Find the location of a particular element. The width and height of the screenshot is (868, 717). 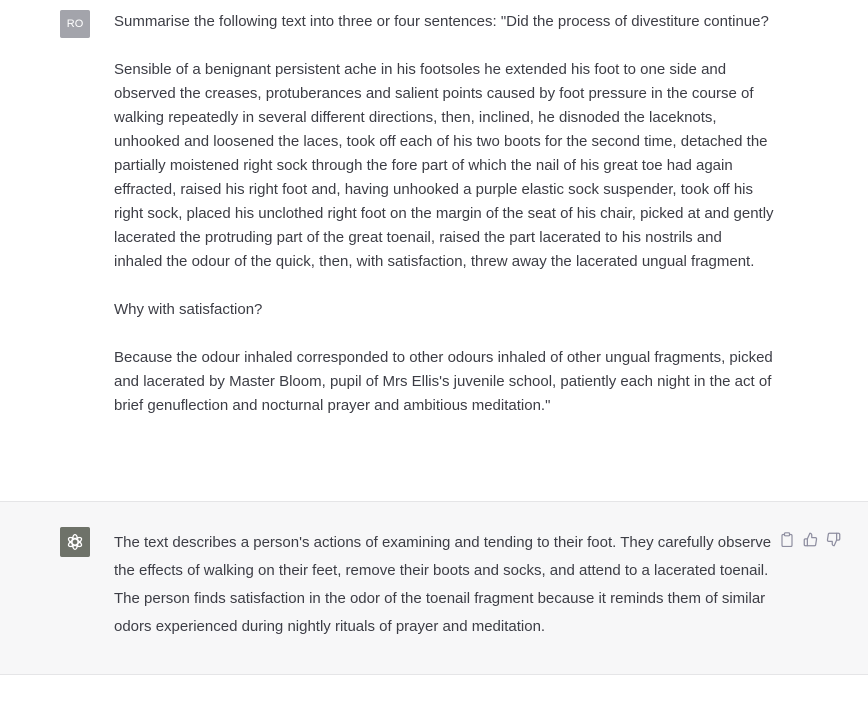

openai-logo-icon is located at coordinates (75, 542).